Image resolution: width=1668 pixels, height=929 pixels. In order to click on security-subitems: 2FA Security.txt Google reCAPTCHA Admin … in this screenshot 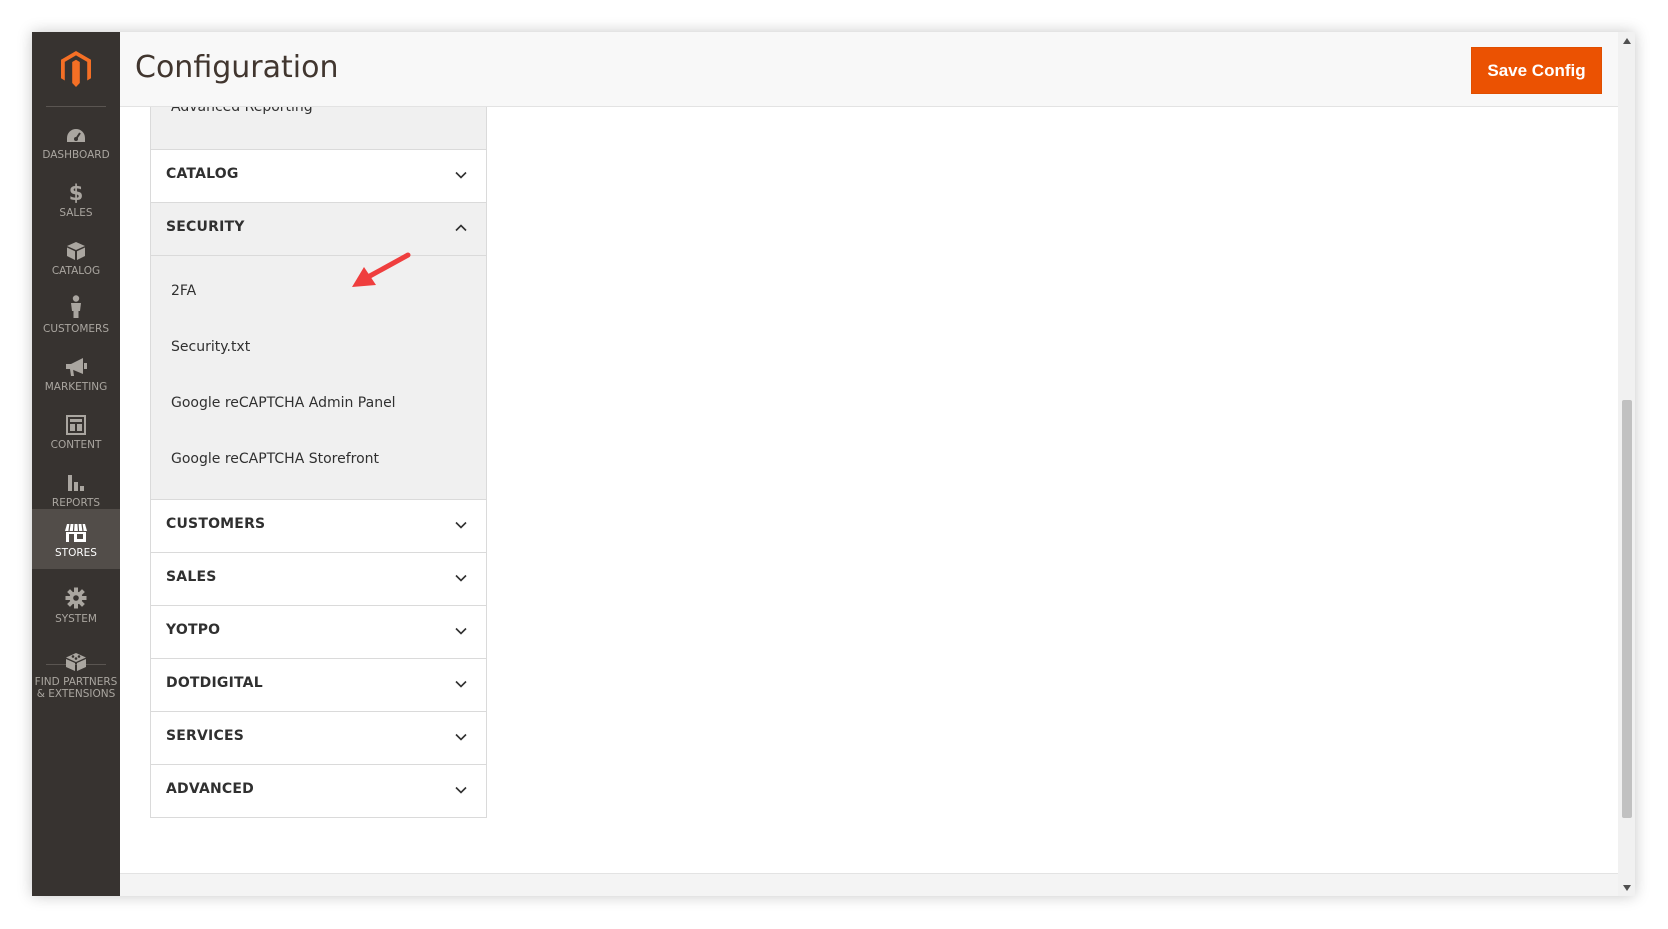, I will do `click(318, 378)`.